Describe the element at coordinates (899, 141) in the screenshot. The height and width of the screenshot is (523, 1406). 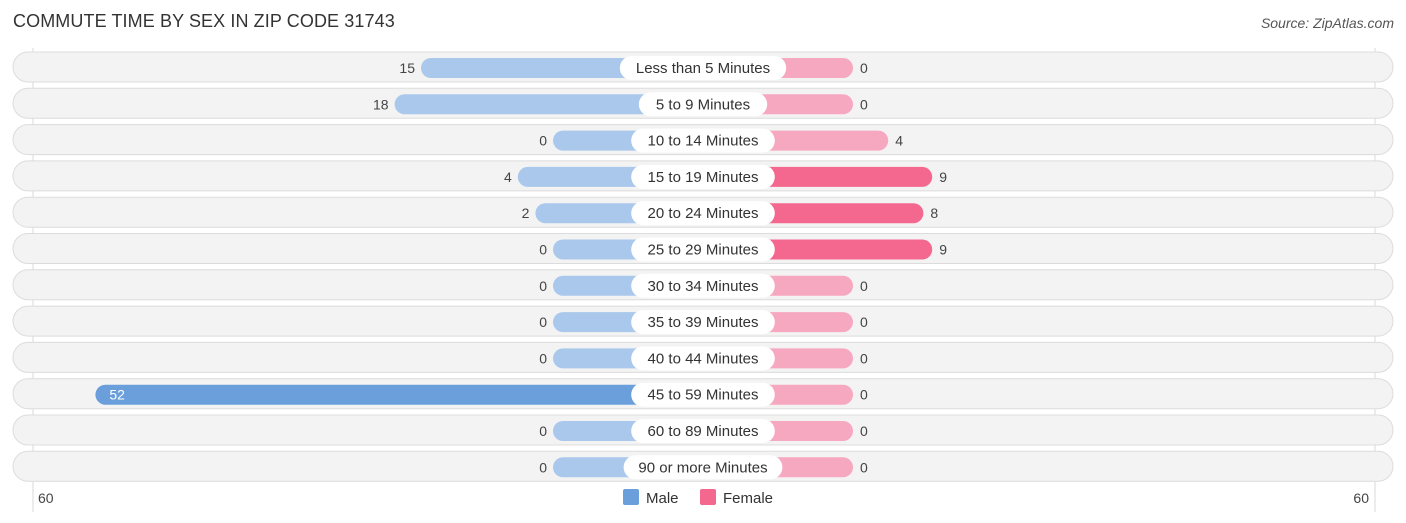
I see `value-label-female: 4` at that location.